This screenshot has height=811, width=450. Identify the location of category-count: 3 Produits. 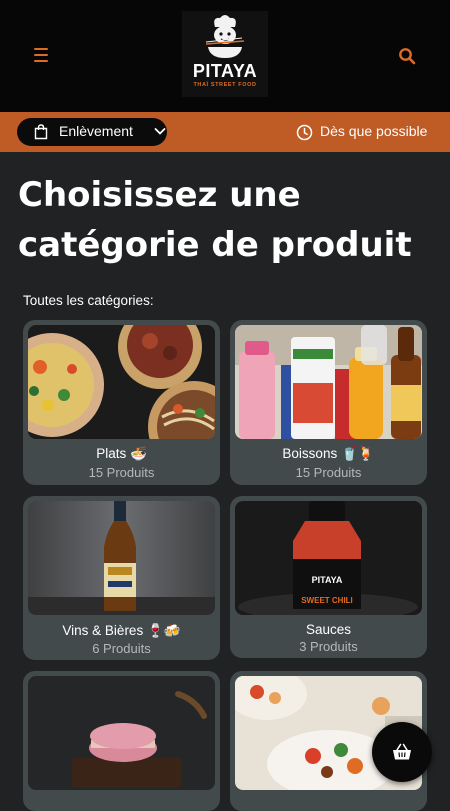
(328, 646).